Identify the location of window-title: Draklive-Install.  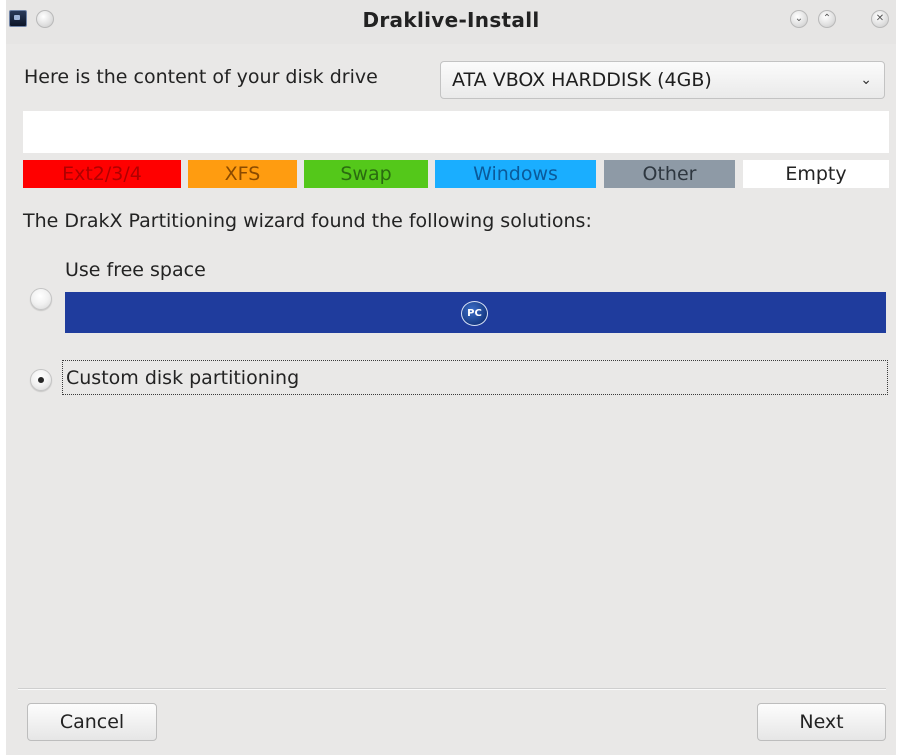
(451, 20).